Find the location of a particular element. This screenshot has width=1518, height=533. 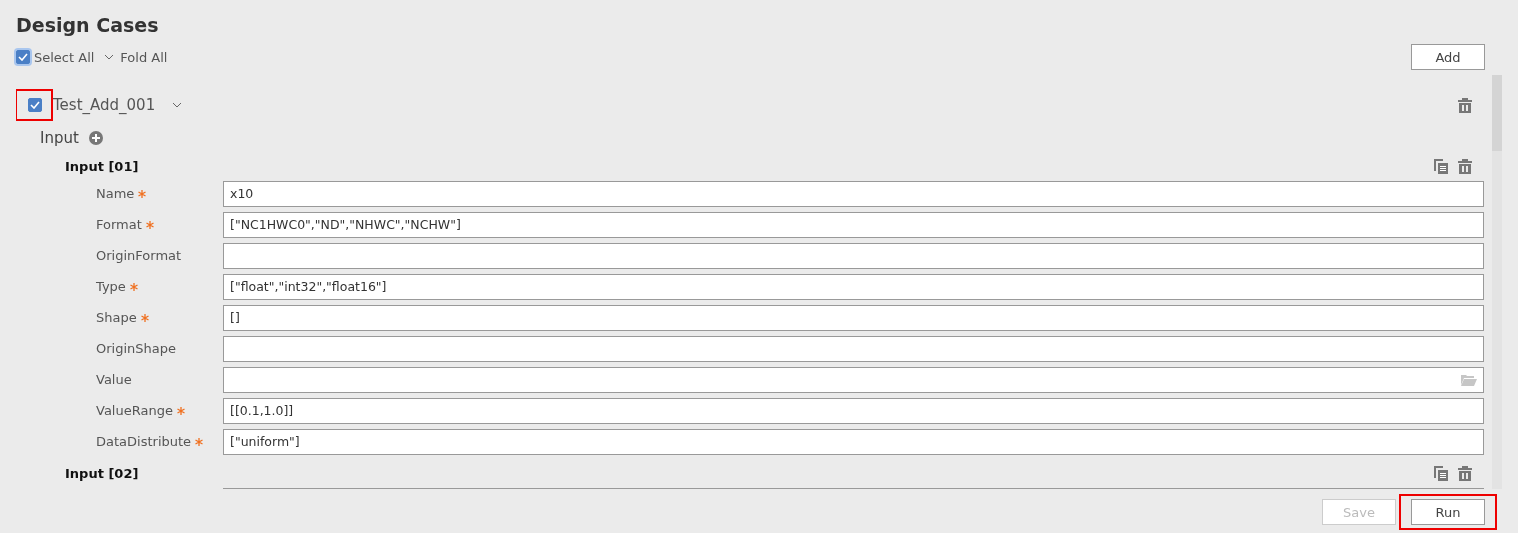

input-field: [] is located at coordinates (853, 317).